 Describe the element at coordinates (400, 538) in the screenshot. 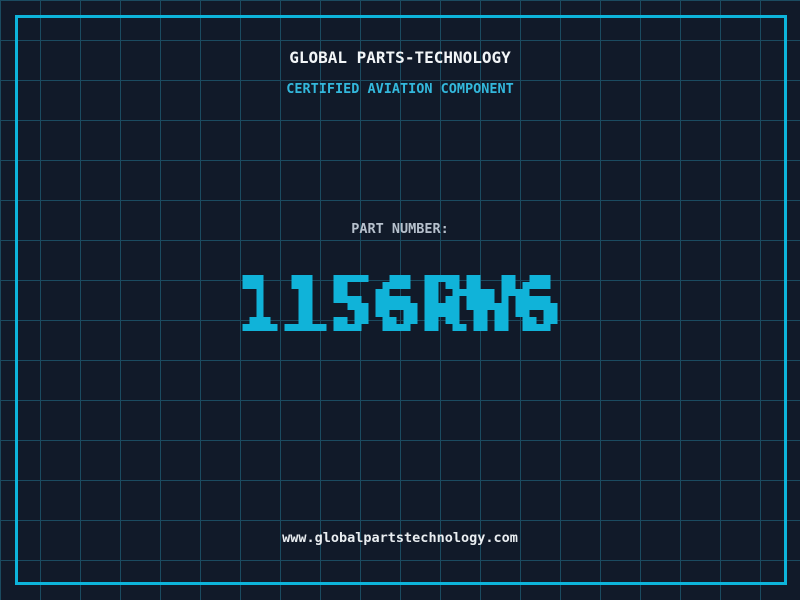

I see `website-url: www.globalpartstechnology.com` at that location.